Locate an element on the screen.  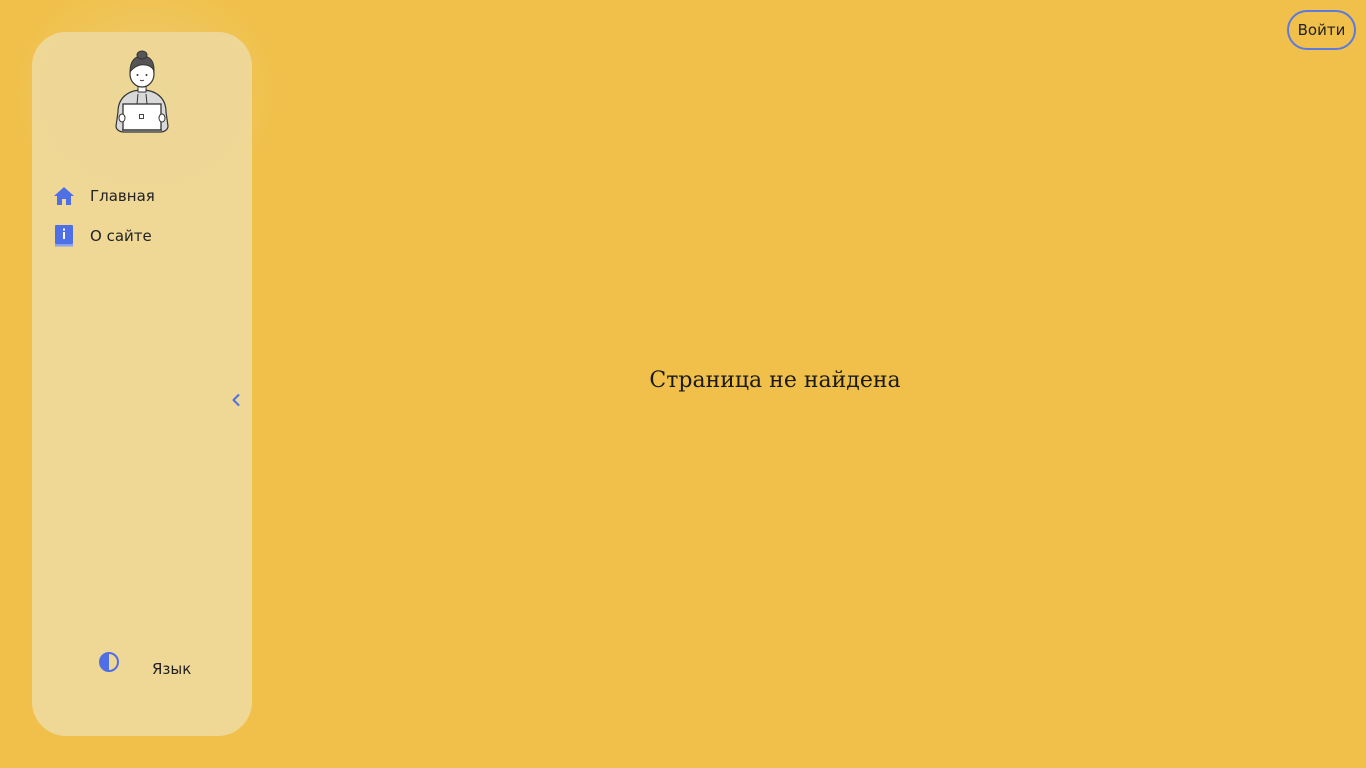
sidebar-item-about: О сайте is located at coordinates (147, 236).